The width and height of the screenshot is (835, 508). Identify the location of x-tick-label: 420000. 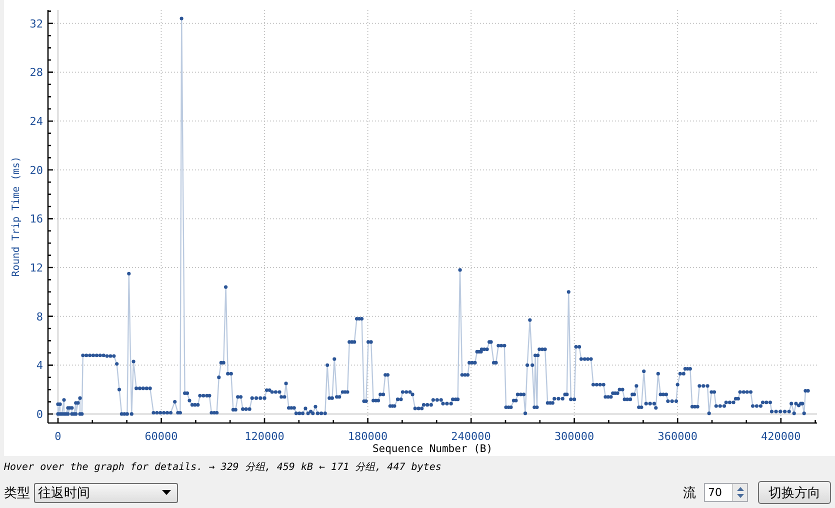
(780, 436).